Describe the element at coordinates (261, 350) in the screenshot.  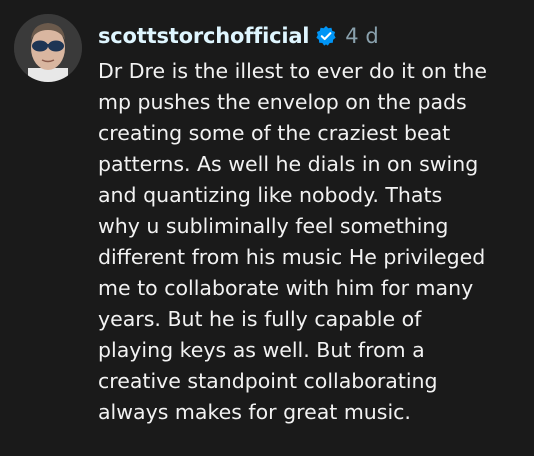
I see `comment-line: playing keys as well. But from a` at that location.